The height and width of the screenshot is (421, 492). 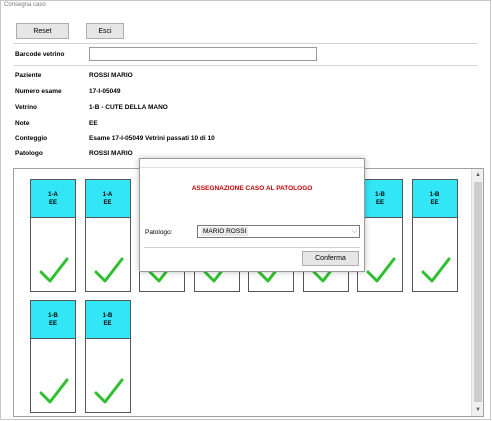 What do you see at coordinates (38, 91) in the screenshot?
I see `field-label: Numero esame` at bounding box center [38, 91].